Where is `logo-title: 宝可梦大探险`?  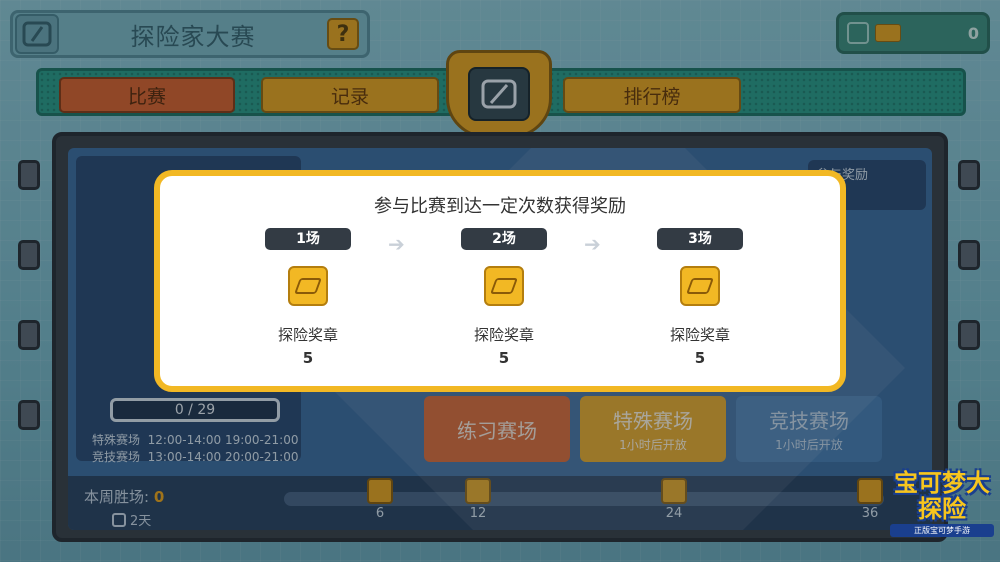
logo-title: 宝可梦大探险 is located at coordinates (942, 496).